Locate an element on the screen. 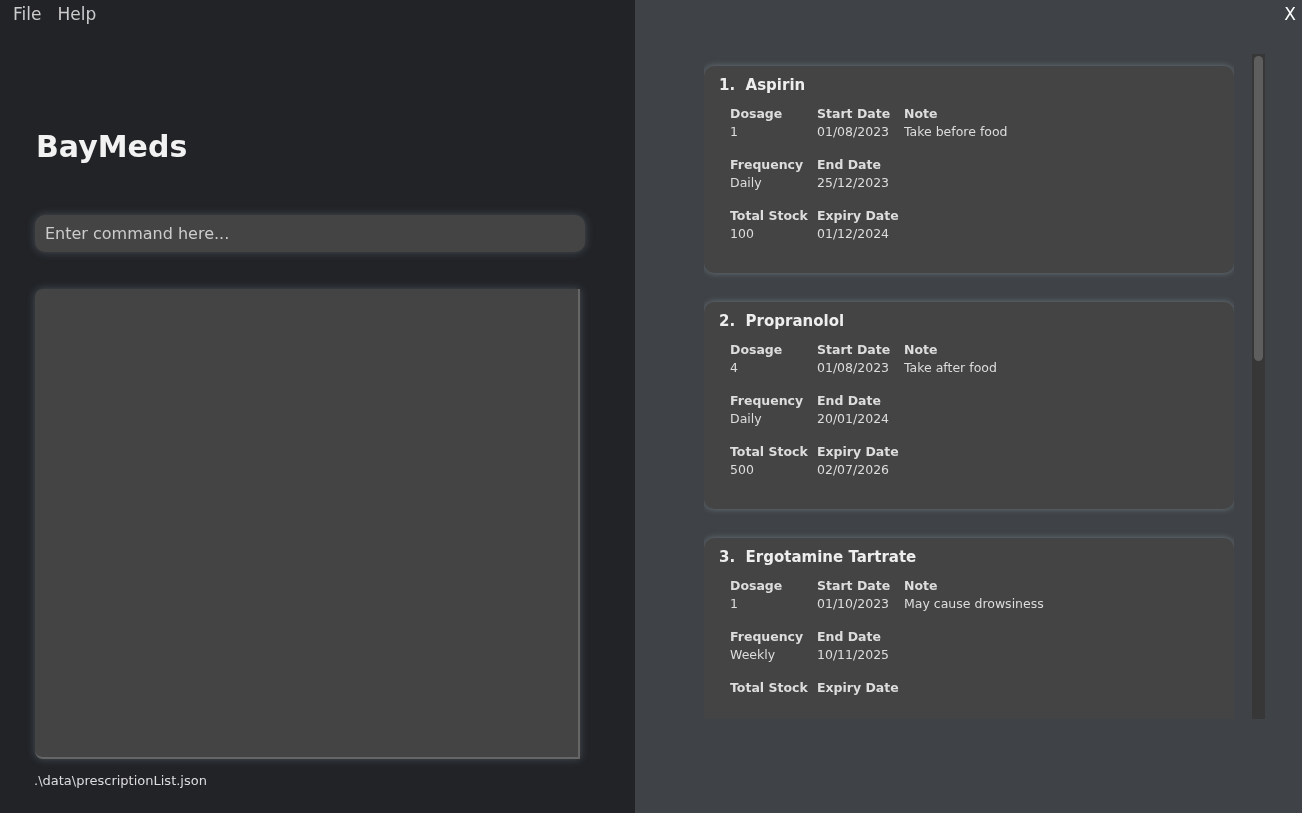 This screenshot has height=813, width=1302. field-value: May cause drowsiness is located at coordinates (974, 604).